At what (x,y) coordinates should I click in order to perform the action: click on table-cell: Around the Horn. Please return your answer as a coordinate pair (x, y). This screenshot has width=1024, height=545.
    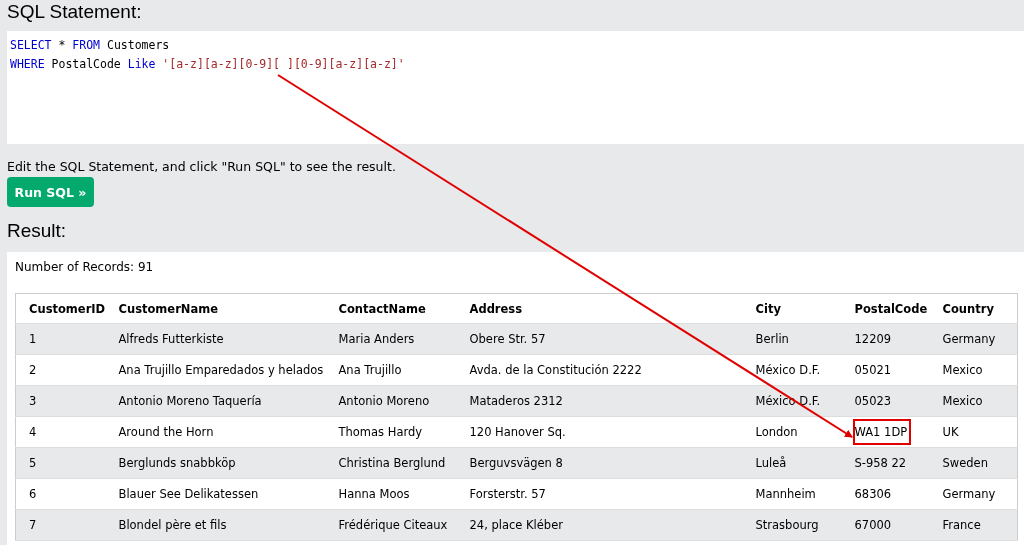
    Looking at the image, I should click on (215, 432).